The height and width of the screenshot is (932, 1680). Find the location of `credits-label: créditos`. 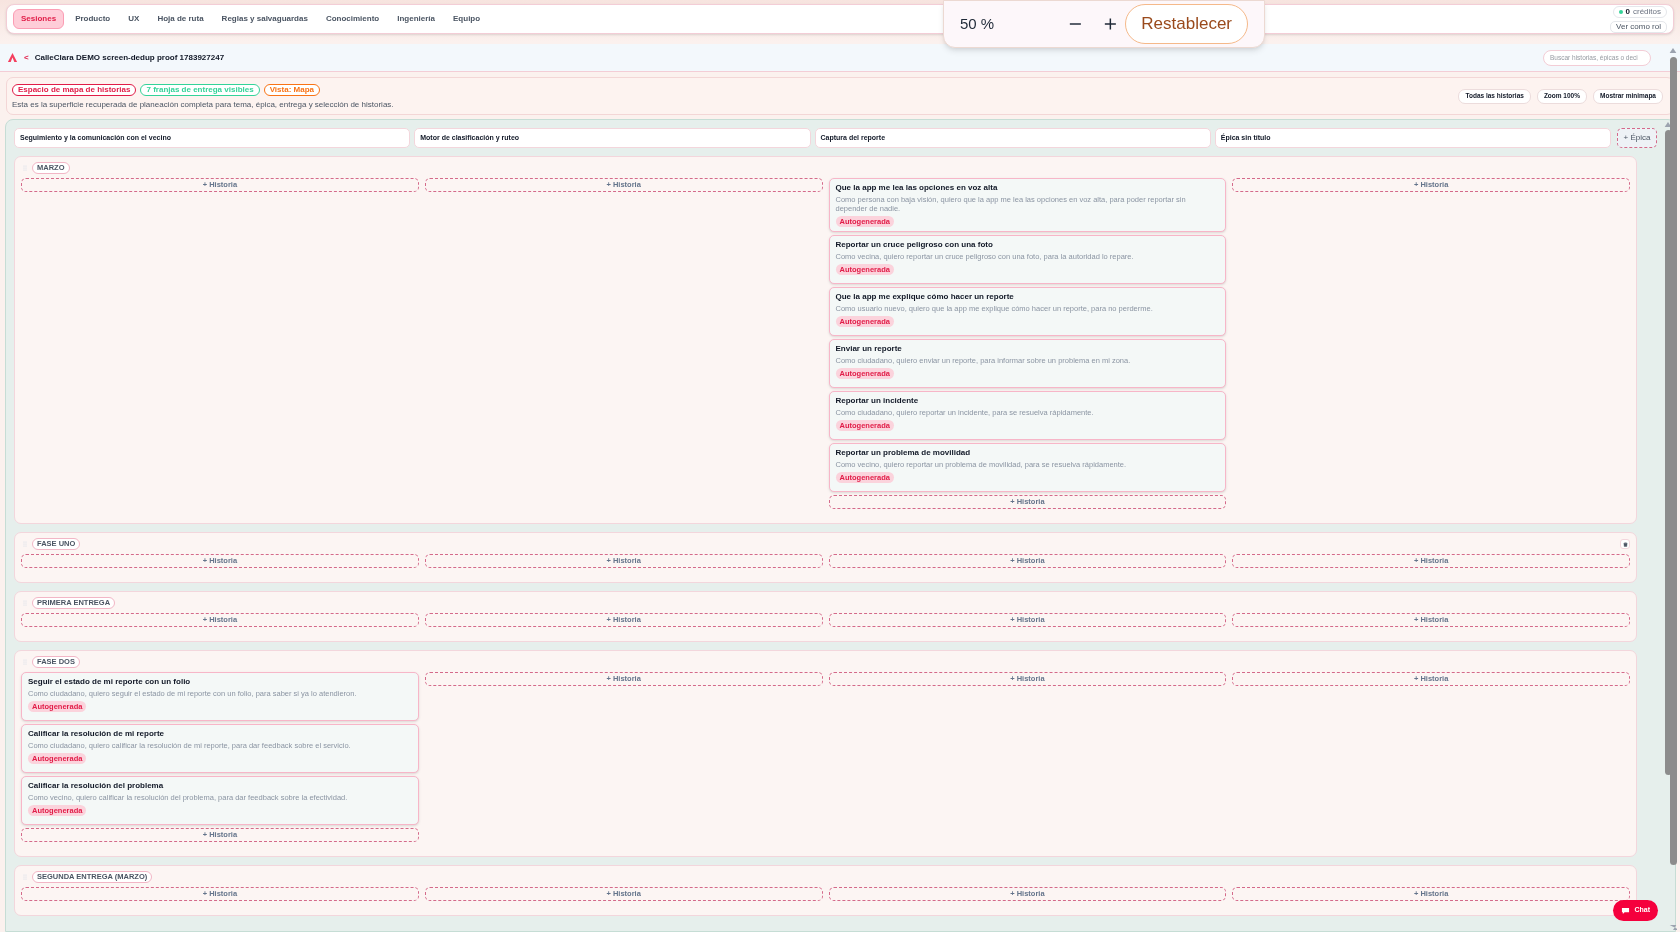

credits-label: créditos is located at coordinates (1647, 11).